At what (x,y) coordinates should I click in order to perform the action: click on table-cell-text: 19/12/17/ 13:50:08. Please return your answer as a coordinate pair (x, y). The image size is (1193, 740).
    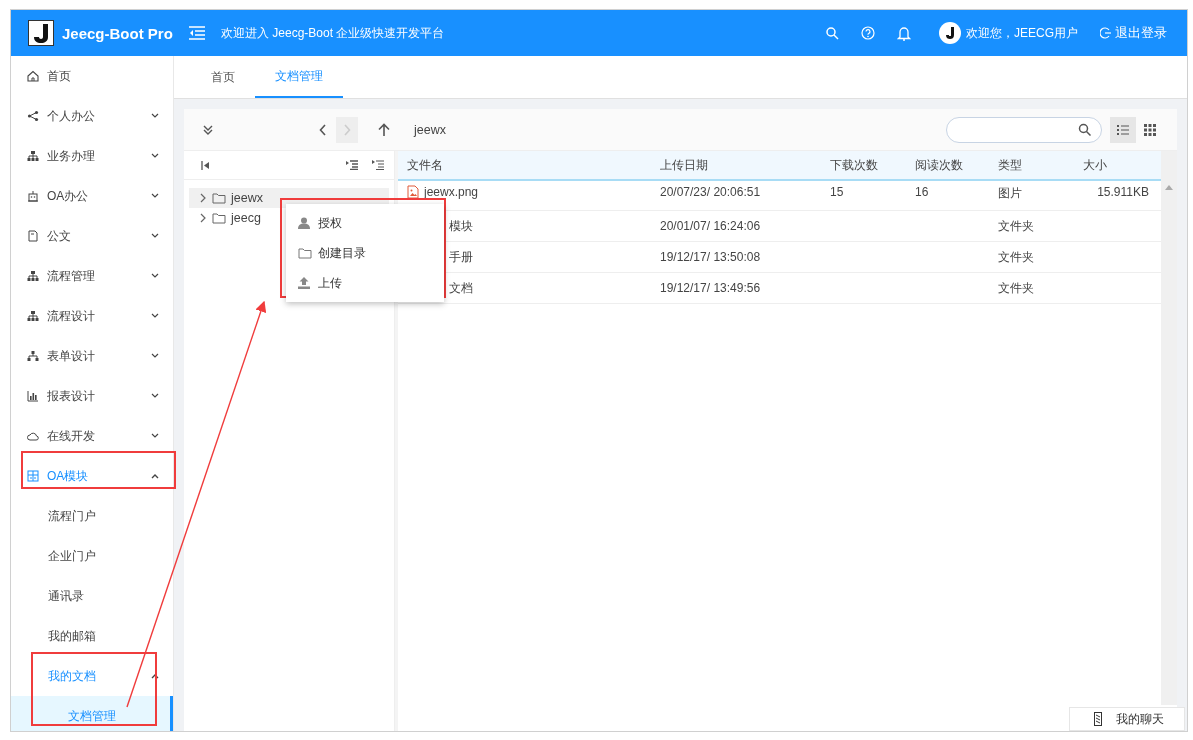
    Looking at the image, I should click on (710, 257).